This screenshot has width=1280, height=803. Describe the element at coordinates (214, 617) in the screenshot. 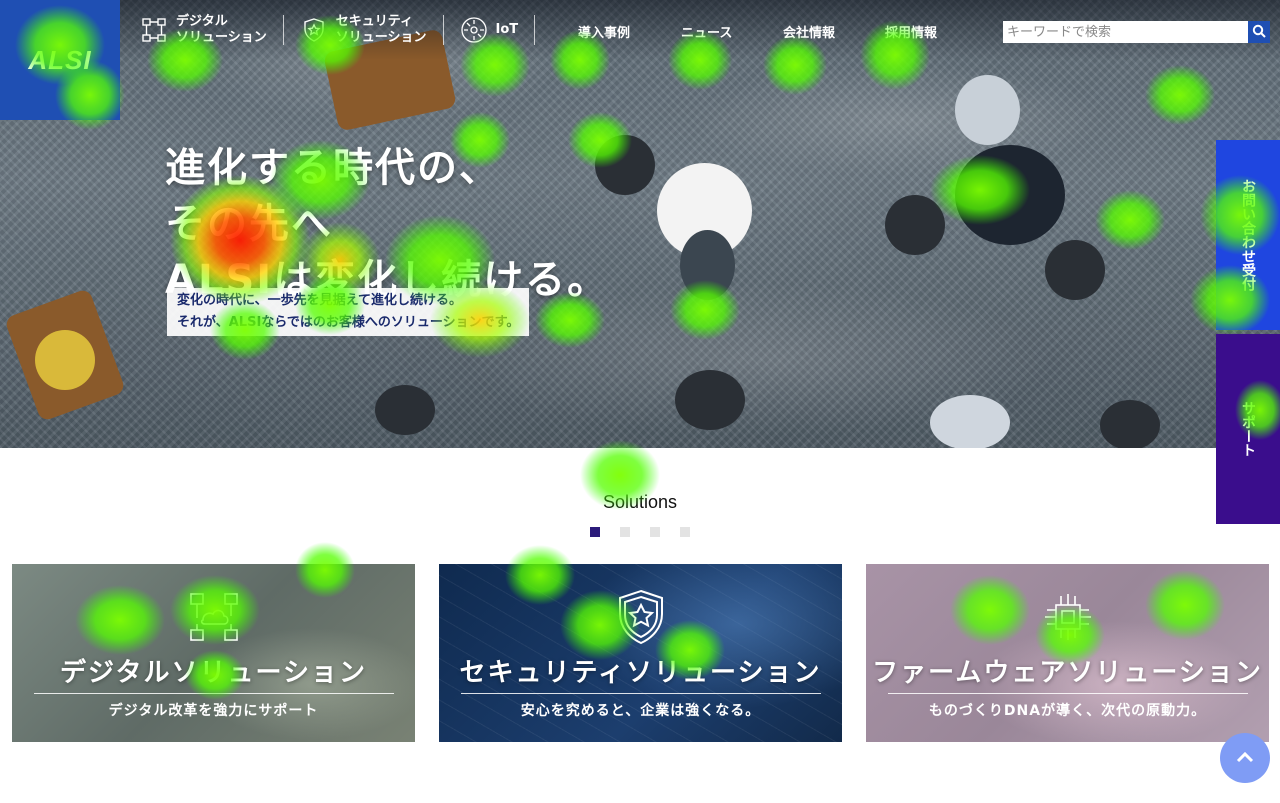

I see `digital-network-icon` at that location.